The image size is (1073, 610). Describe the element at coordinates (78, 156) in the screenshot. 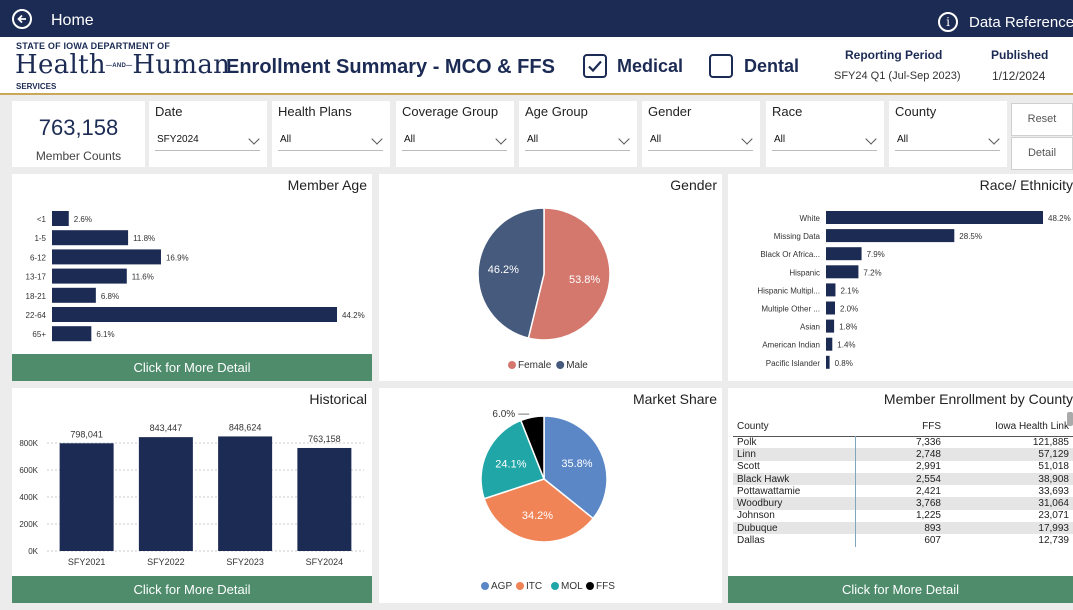

I see `member-count-label: Member Counts` at that location.